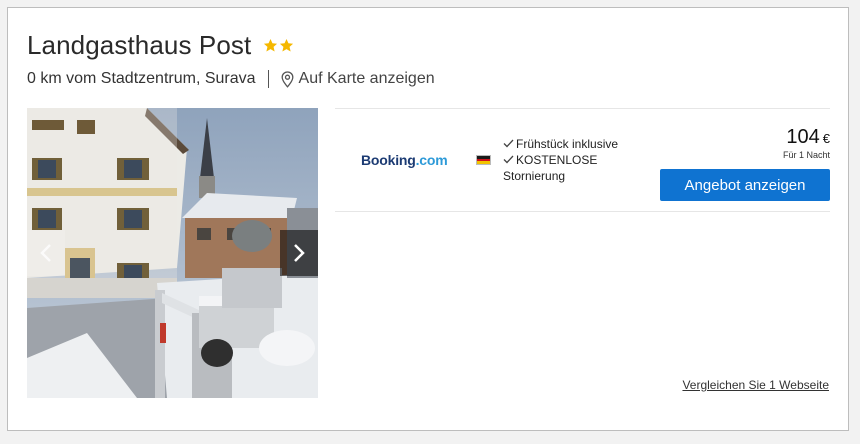  I want to click on chevron-right-icon, so click(299, 253).